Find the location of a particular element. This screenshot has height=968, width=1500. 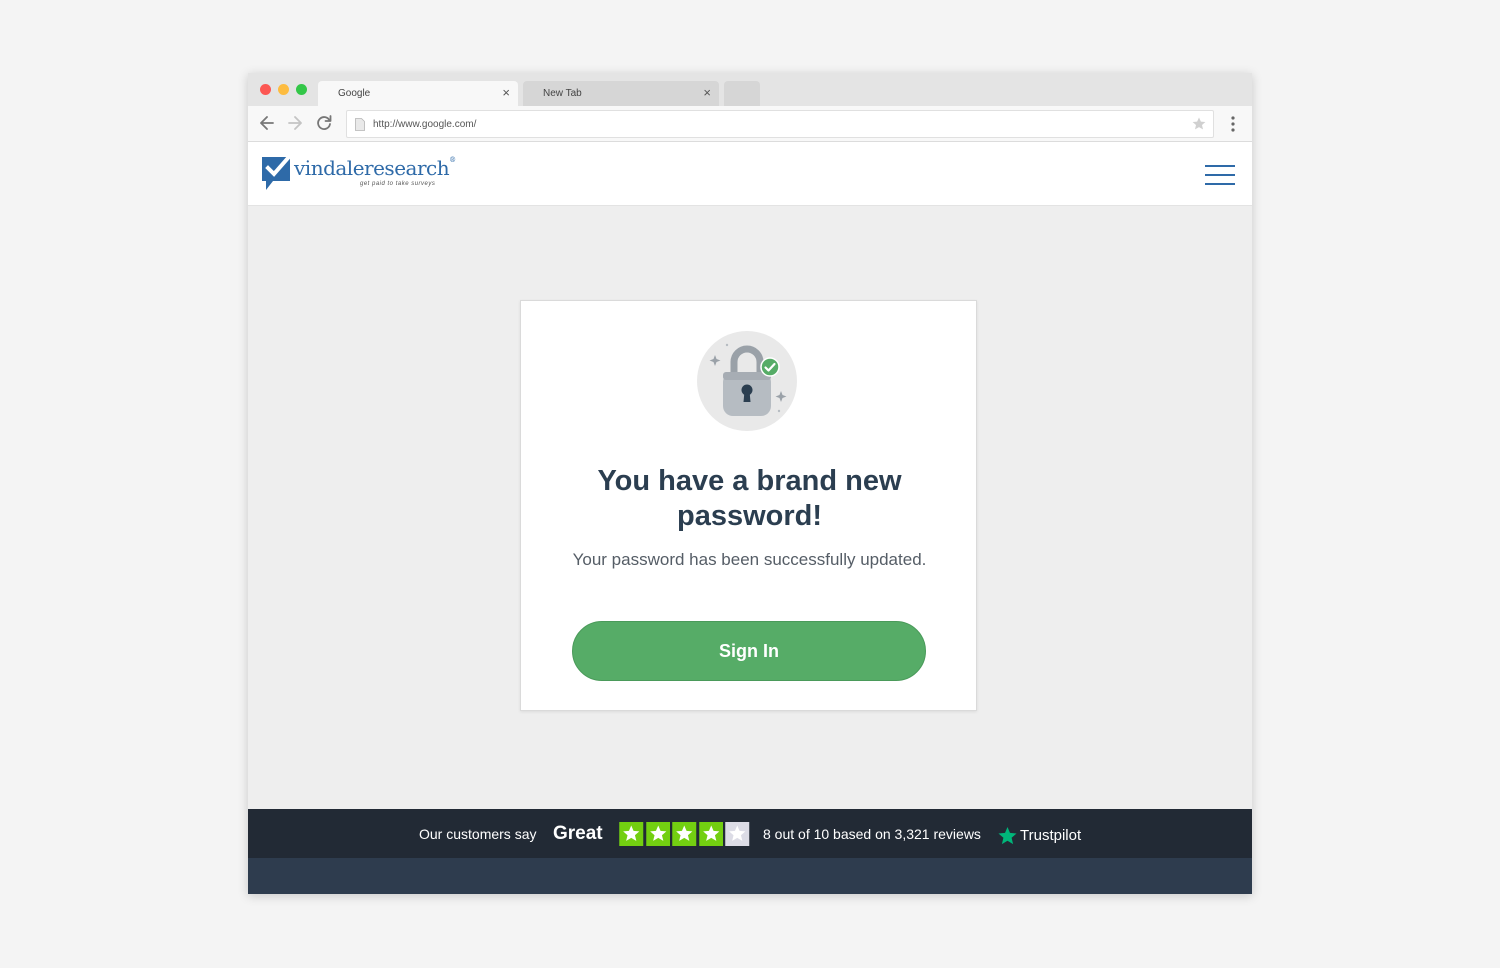

trustpilot-logo: Trustpilot is located at coordinates (1039, 835).